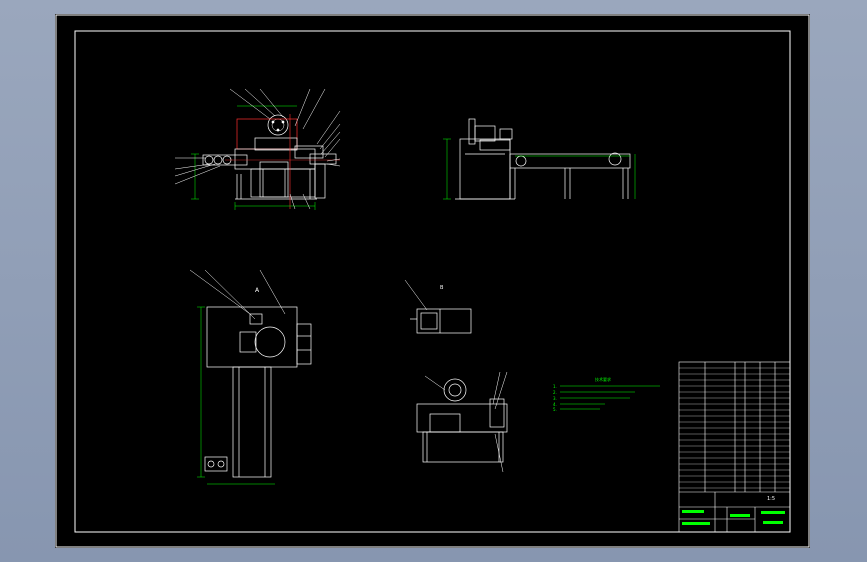 This screenshot has height=562, width=867. Describe the element at coordinates (416, 295) in the screenshot. I see `section-leader` at that location.